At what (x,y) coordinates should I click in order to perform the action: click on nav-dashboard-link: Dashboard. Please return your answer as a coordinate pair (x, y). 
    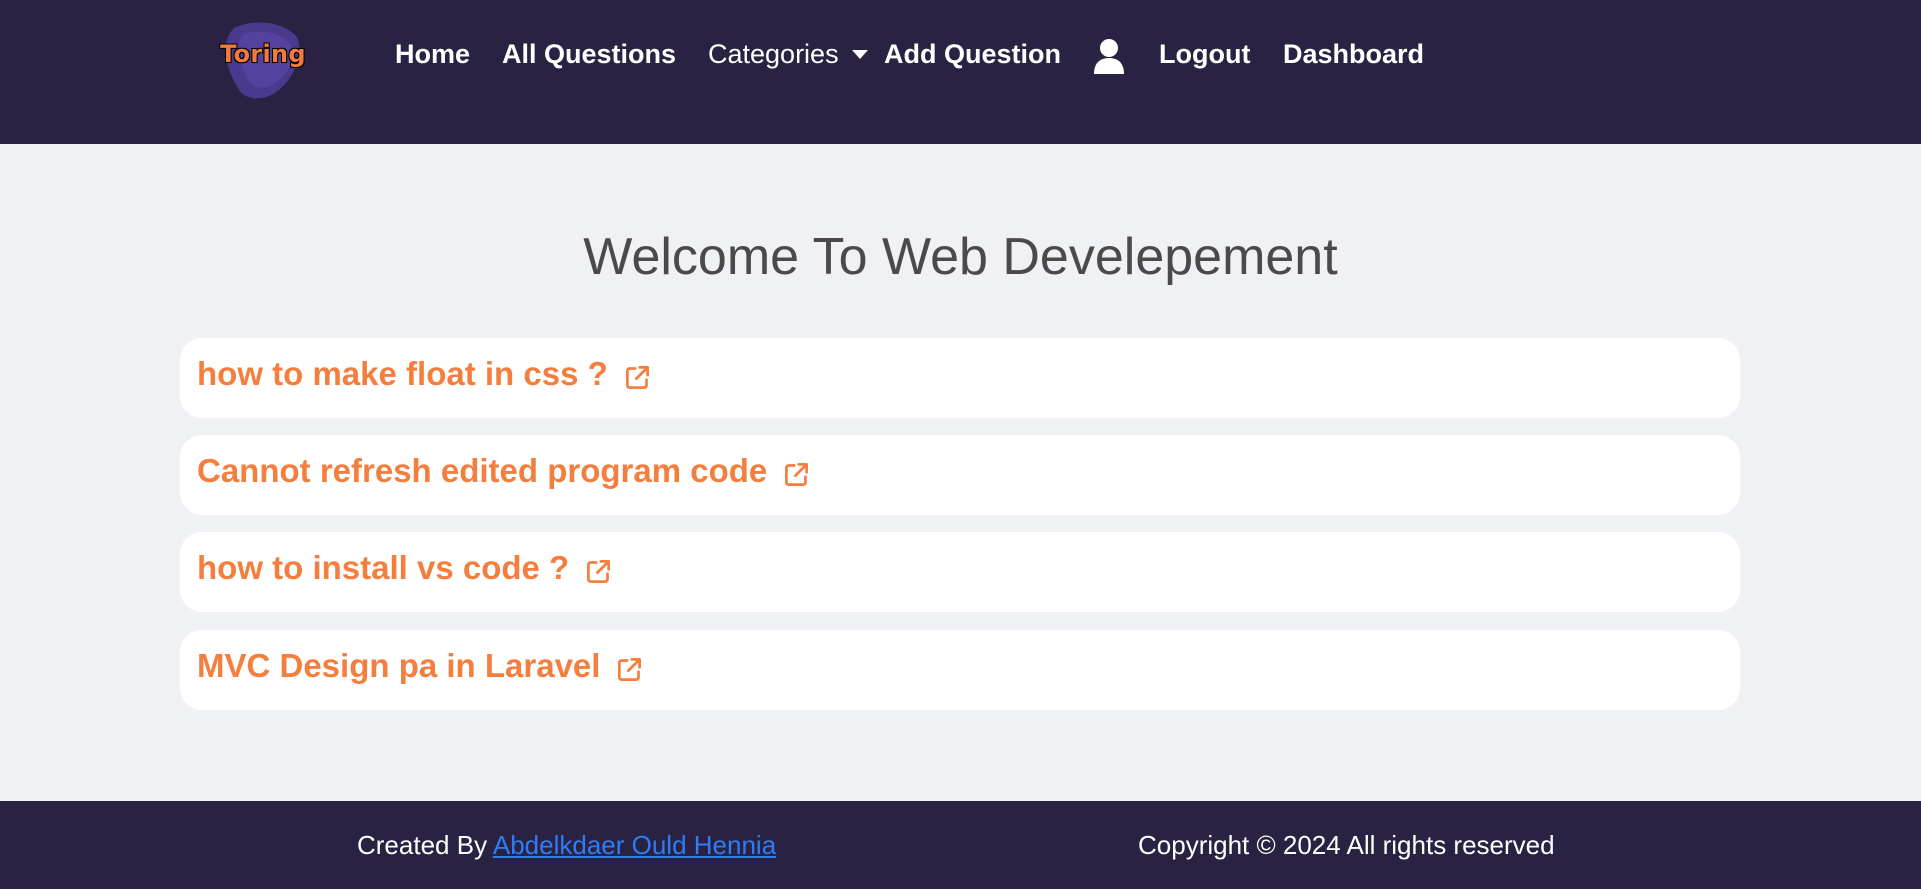
    Looking at the image, I should click on (1353, 54).